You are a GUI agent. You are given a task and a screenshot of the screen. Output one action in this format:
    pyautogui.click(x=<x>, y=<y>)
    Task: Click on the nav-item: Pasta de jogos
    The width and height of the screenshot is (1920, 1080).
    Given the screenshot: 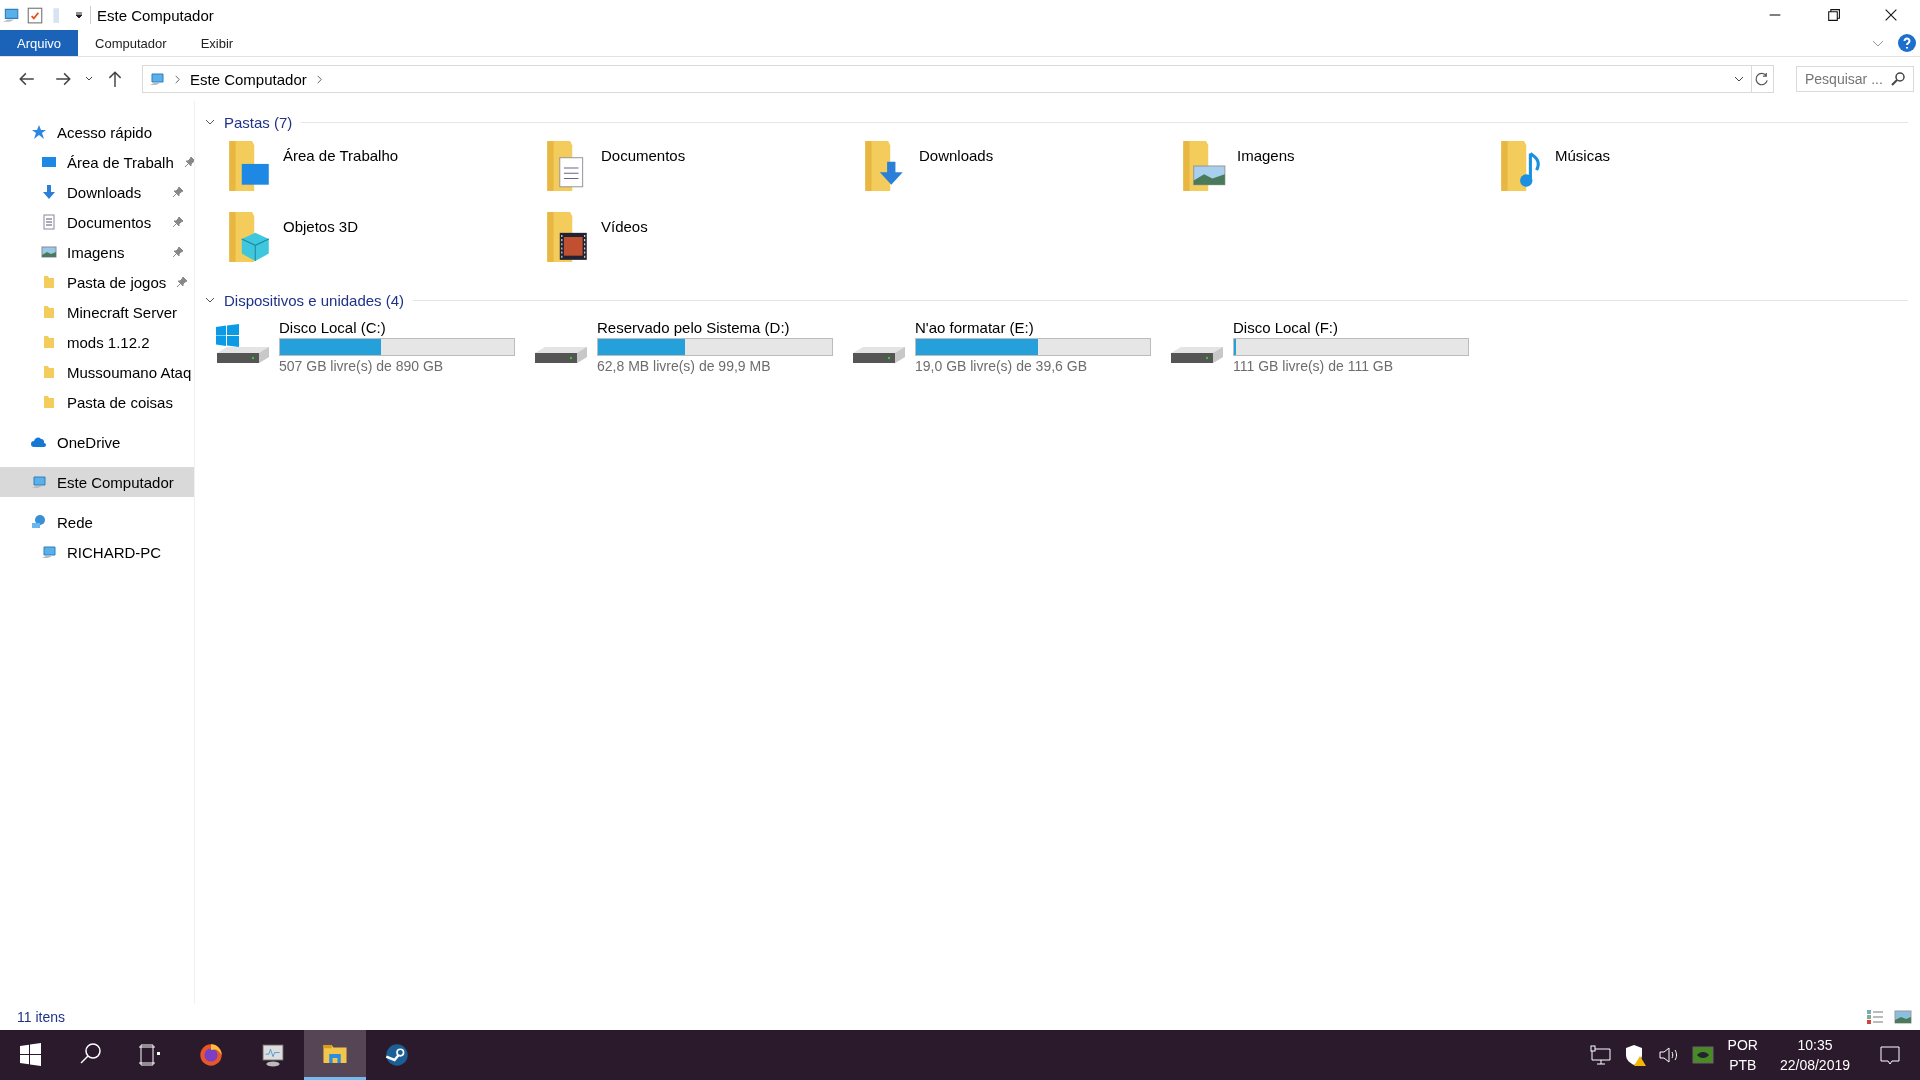 What is the action you would take?
    pyautogui.click(x=97, y=282)
    